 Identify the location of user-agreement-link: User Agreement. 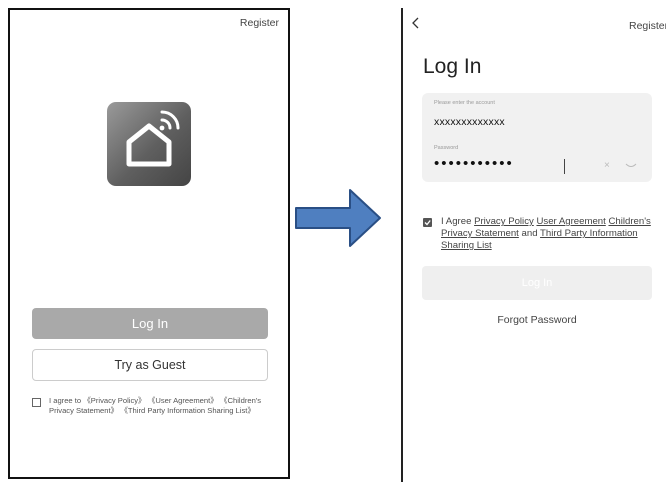
(570, 221).